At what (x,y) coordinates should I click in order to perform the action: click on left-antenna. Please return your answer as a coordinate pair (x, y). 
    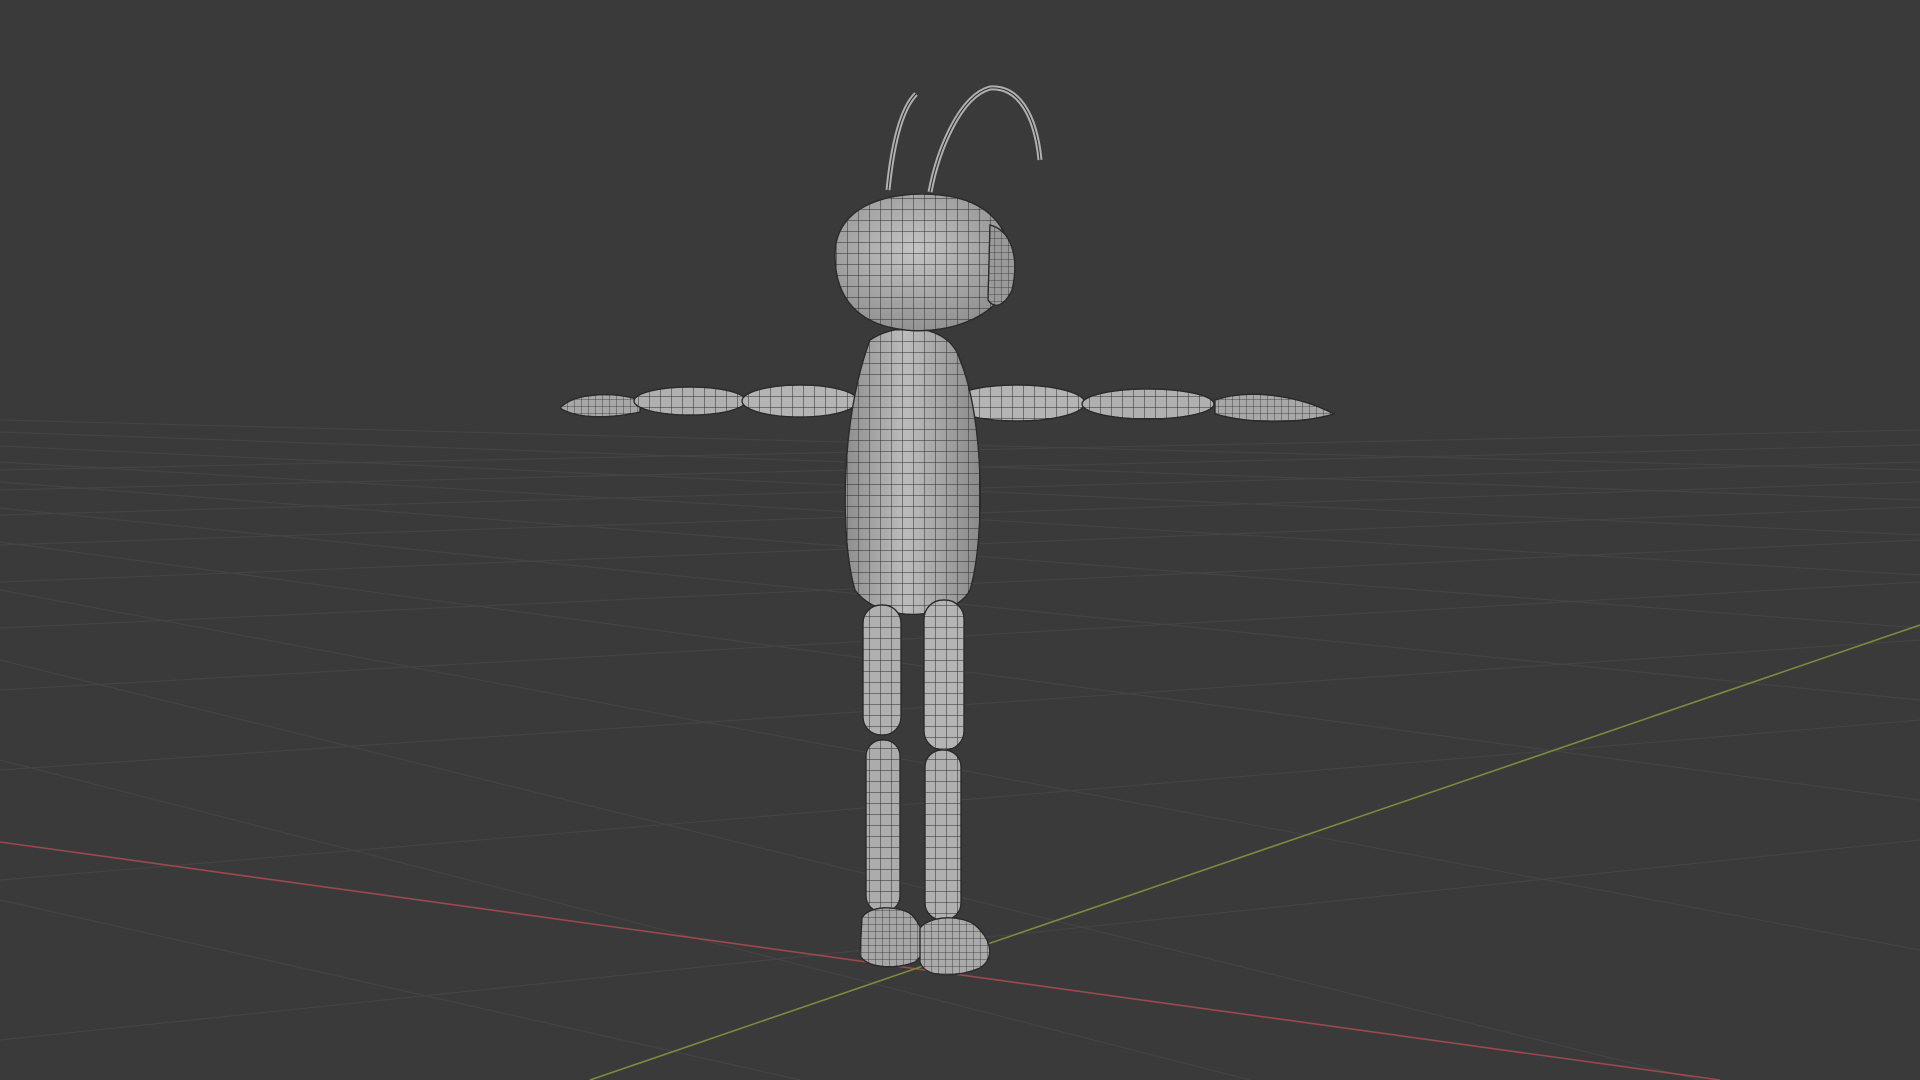
    Looking at the image, I should click on (901, 141).